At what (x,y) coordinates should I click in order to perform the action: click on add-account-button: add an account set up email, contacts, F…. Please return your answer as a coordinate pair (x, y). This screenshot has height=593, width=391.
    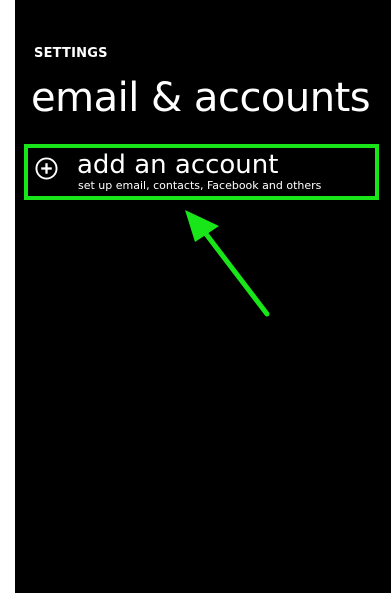
    Looking at the image, I should click on (207, 173).